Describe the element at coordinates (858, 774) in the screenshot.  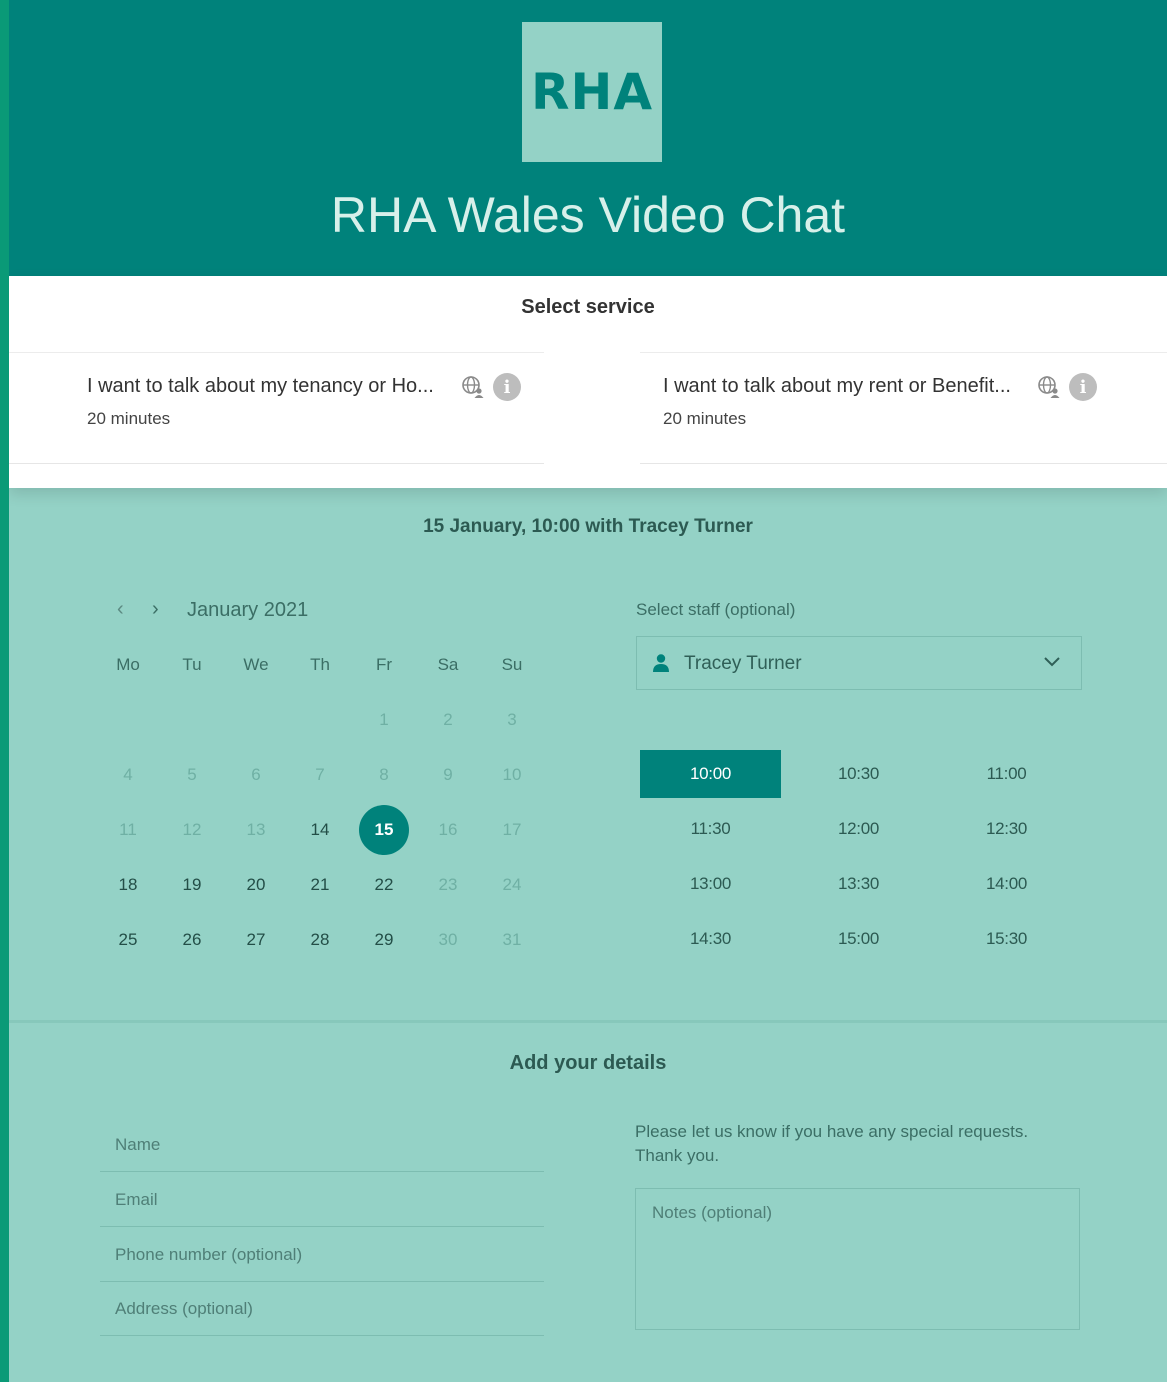
I see `time-slot: 10:30` at that location.